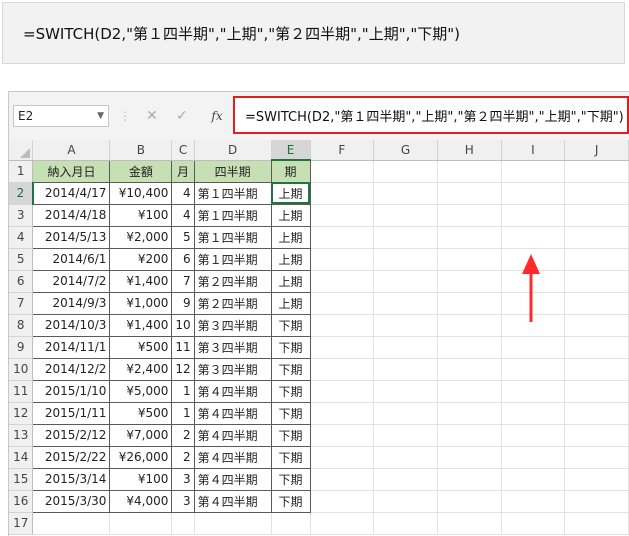 The height and width of the screenshot is (536, 629). I want to click on date-cell: 2014/11/1, so click(71, 347).